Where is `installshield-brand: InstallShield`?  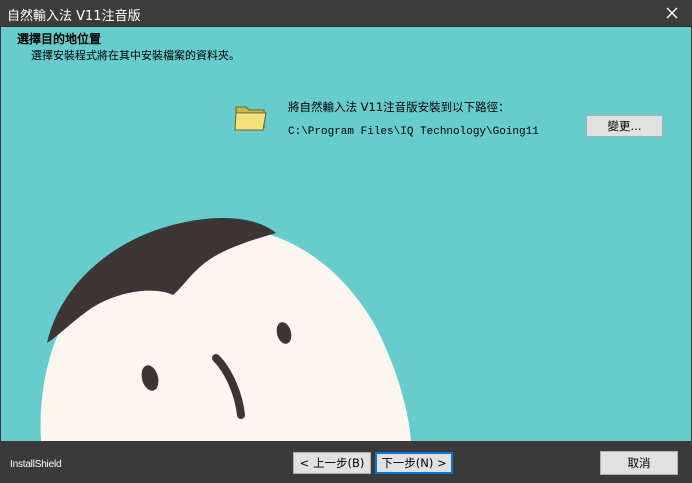
installshield-brand: InstallShield is located at coordinates (36, 464).